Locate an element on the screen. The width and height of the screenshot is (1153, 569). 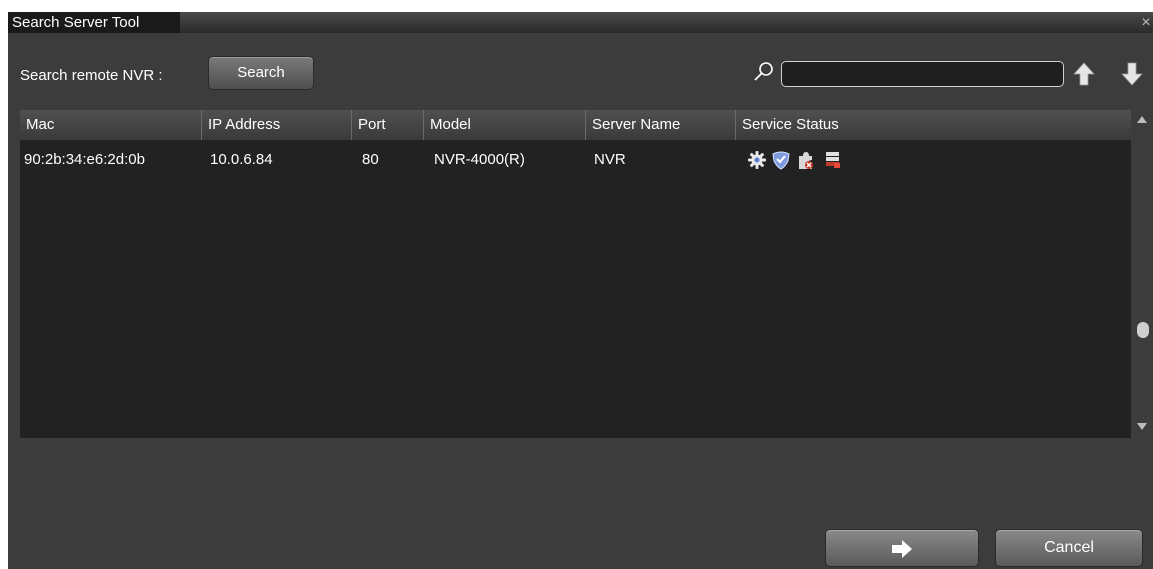
cell-mac: 90:2b:34:e6:2d:0b is located at coordinates (84, 159).